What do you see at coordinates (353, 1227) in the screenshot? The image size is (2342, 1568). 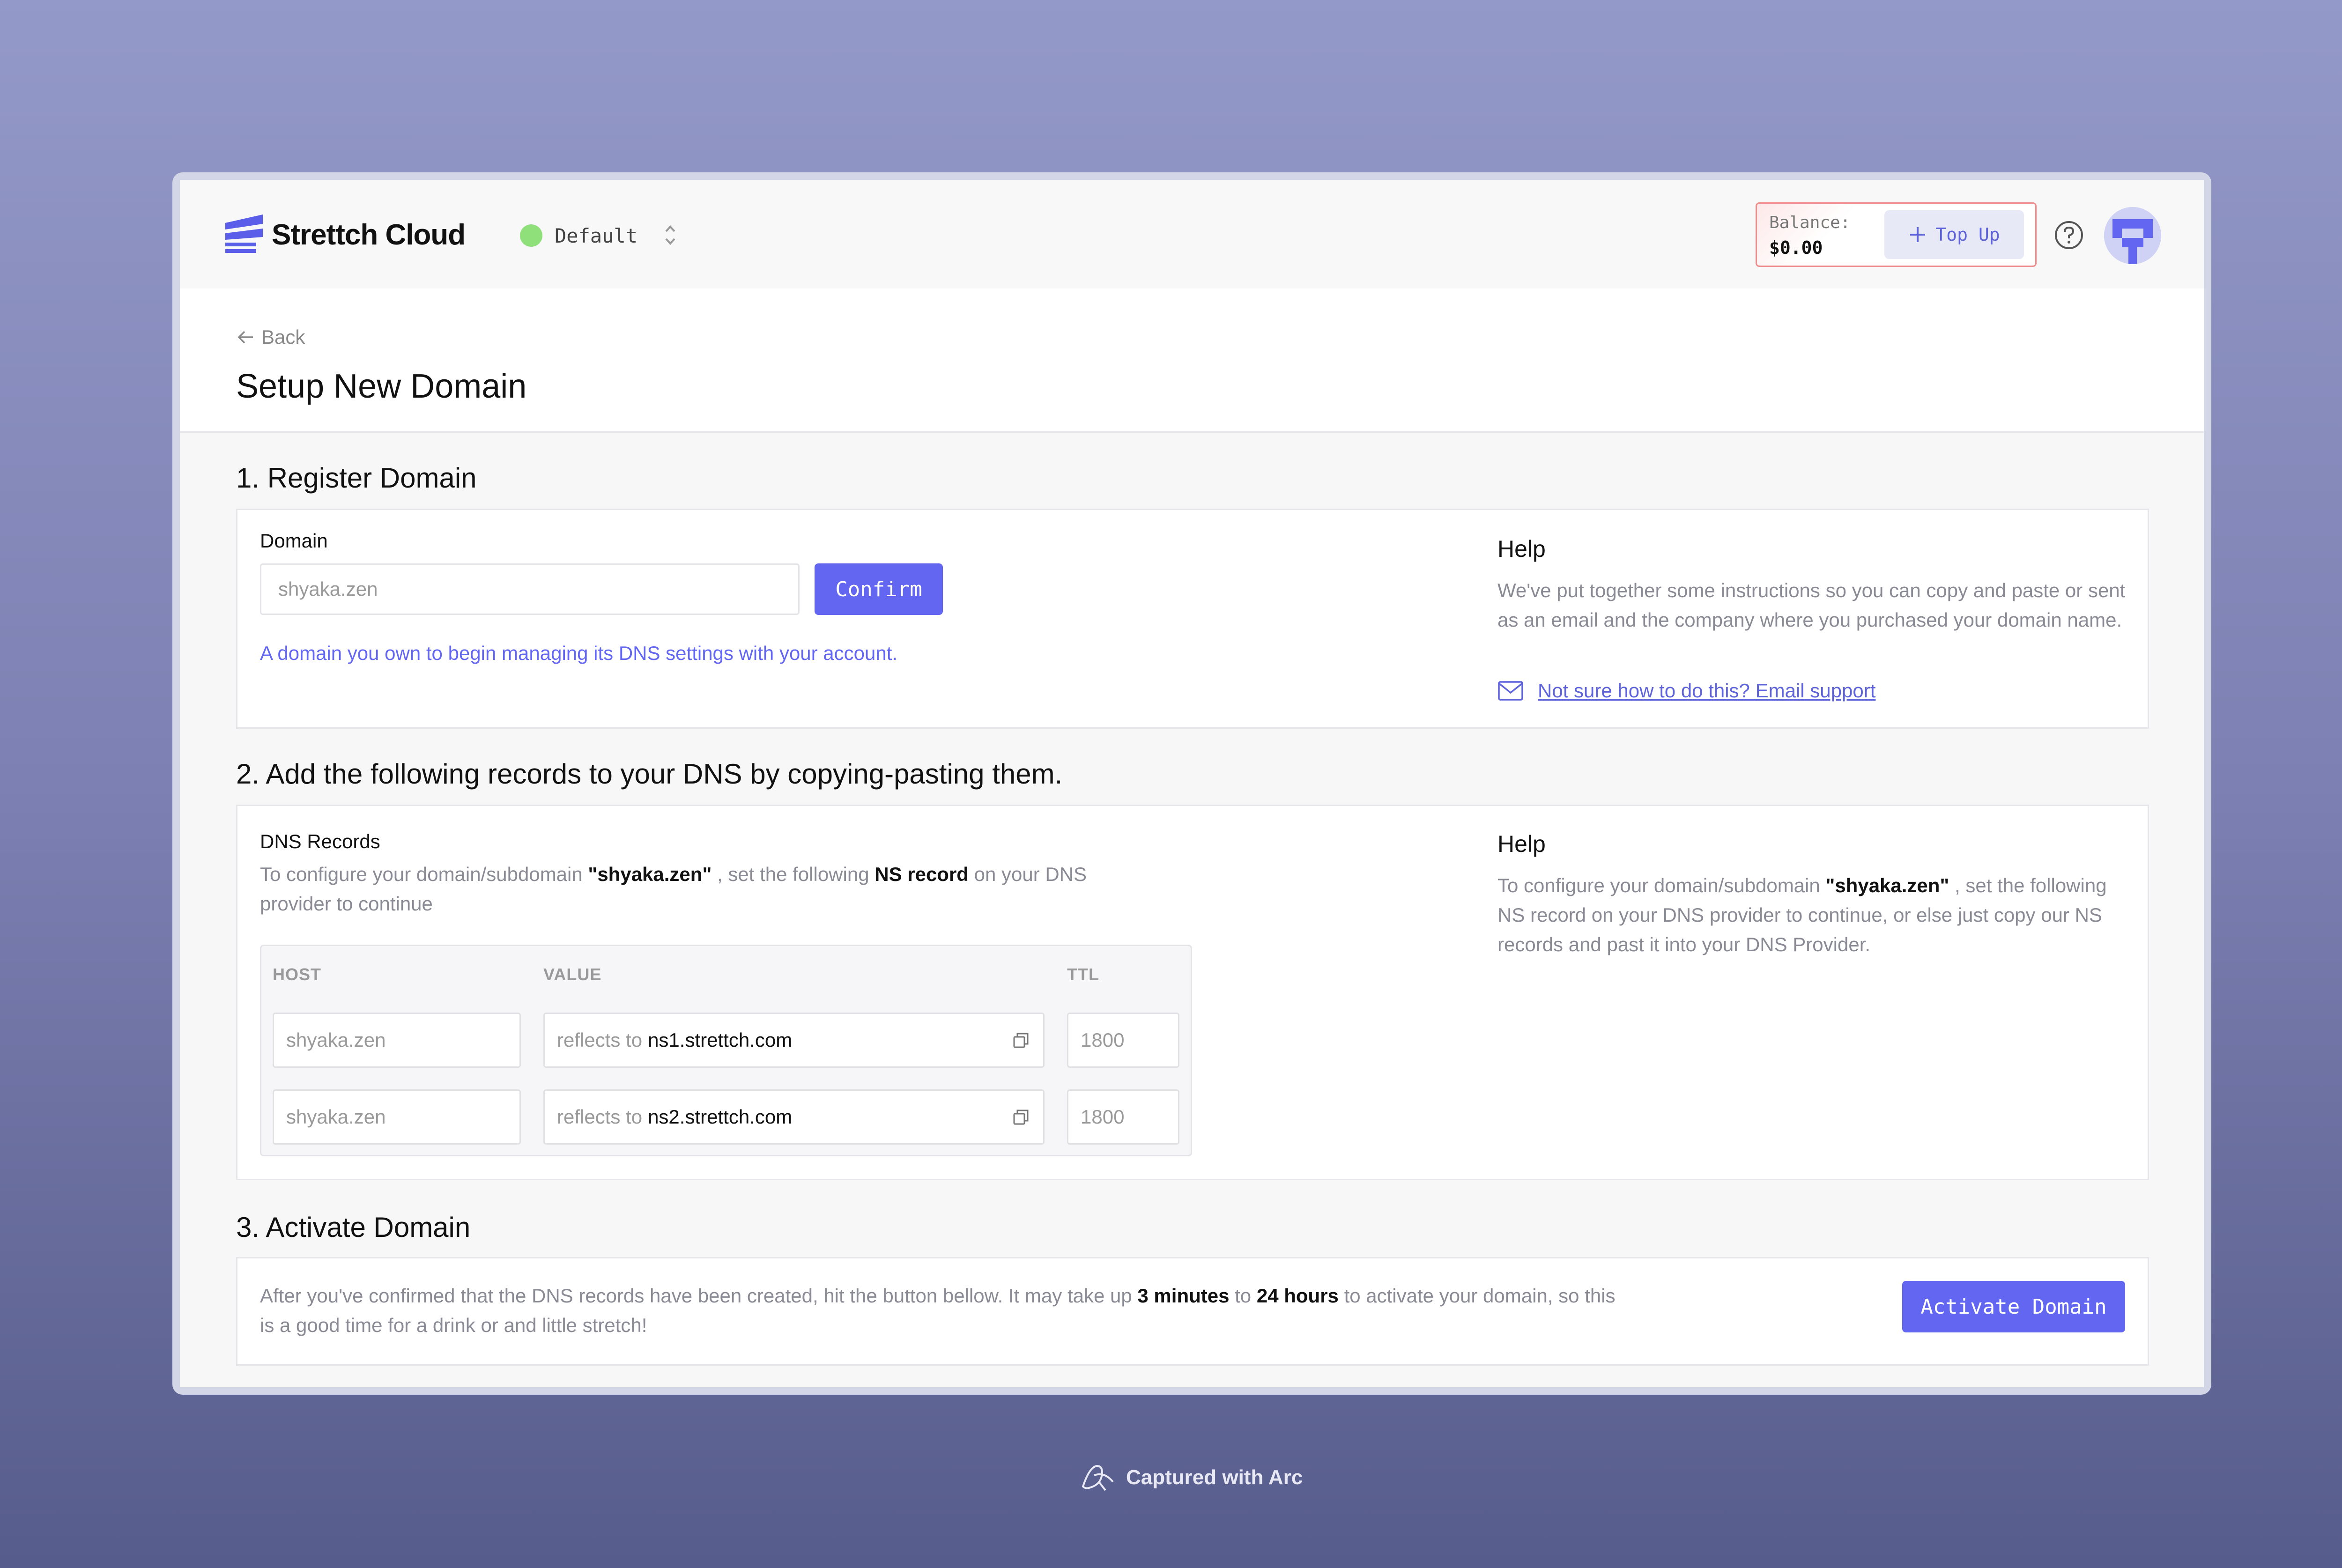 I see `activate-heading: 3. Activate Domain` at bounding box center [353, 1227].